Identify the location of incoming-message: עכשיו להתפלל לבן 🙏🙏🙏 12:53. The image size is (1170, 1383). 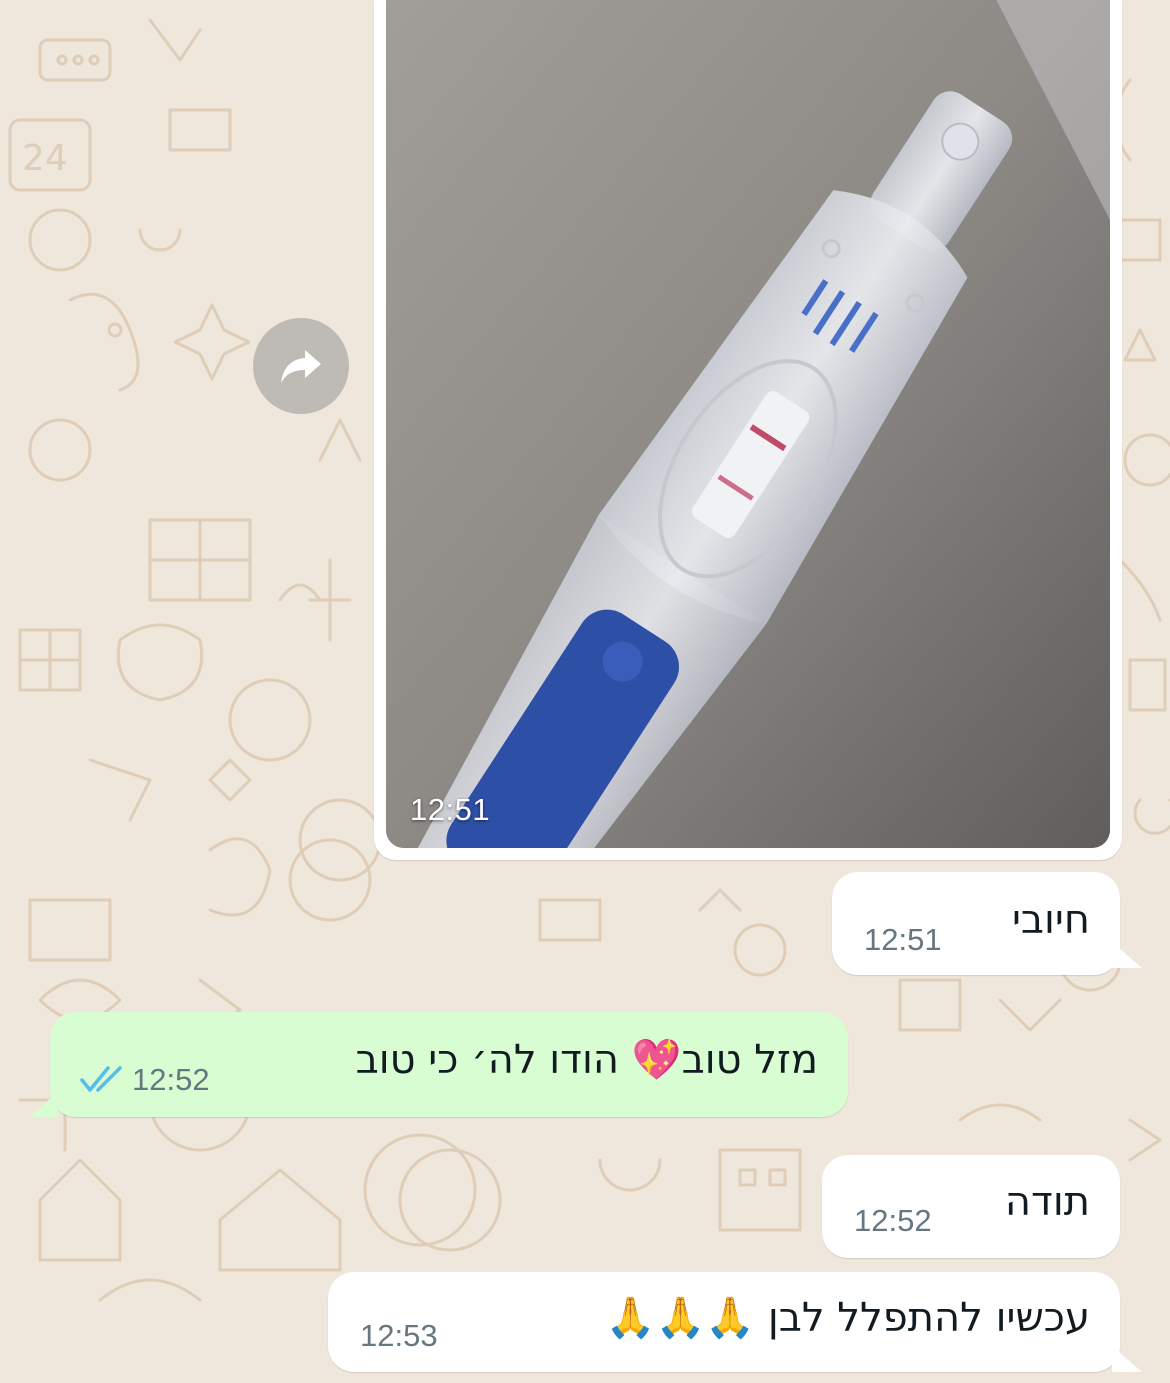
(735, 1322).